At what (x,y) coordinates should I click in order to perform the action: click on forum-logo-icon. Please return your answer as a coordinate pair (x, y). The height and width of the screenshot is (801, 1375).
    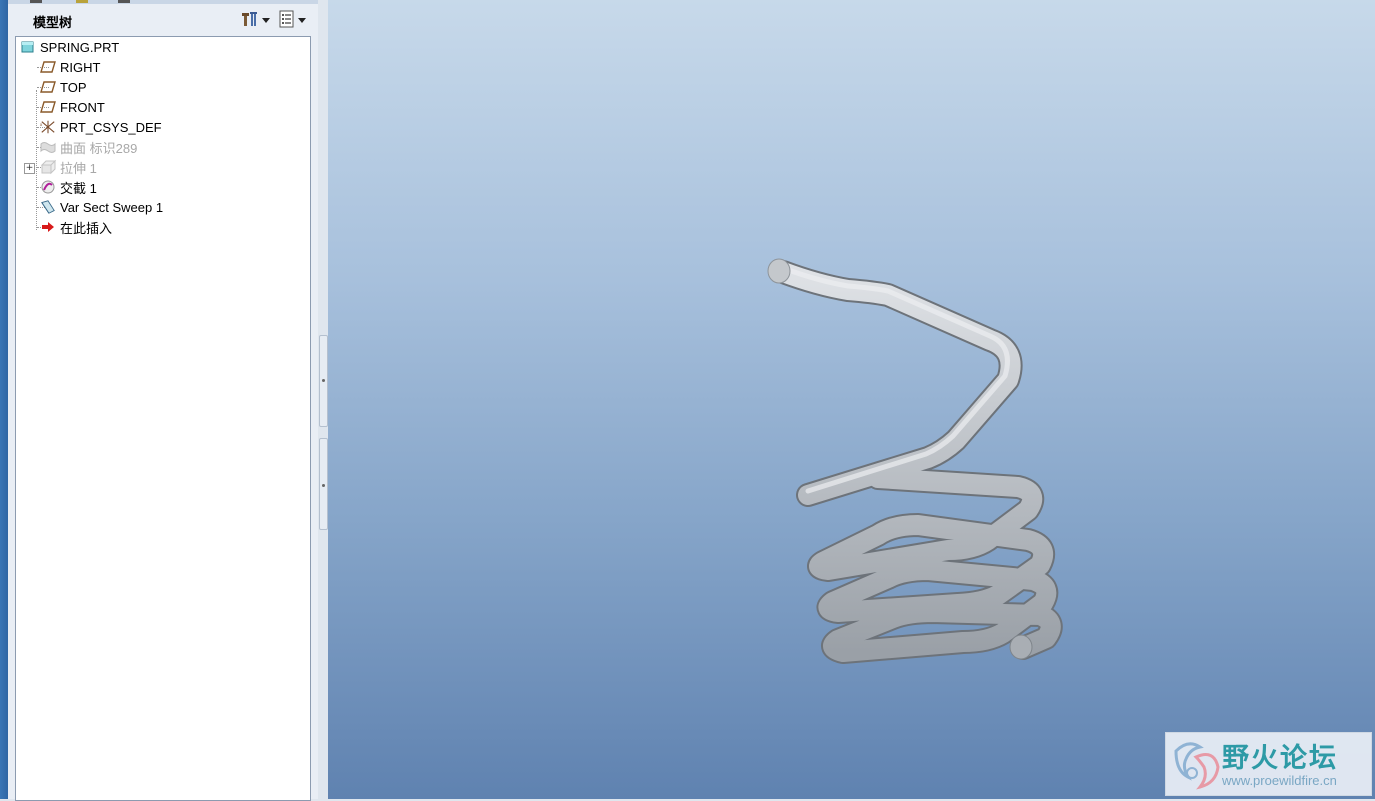
    Looking at the image, I should click on (1197, 766).